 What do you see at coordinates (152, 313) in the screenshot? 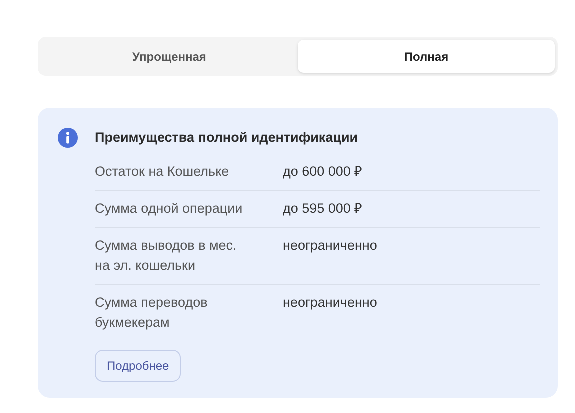
I see `row-label: Сумма переводов букмекерам` at bounding box center [152, 313].